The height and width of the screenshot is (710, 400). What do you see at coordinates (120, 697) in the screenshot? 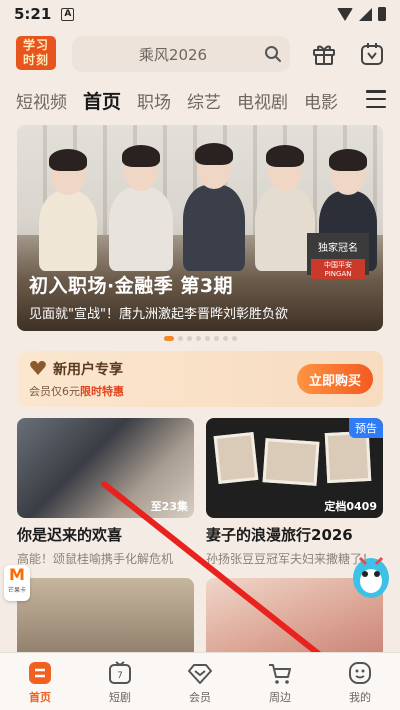
I see `nav-label: 短剧` at bounding box center [120, 697].